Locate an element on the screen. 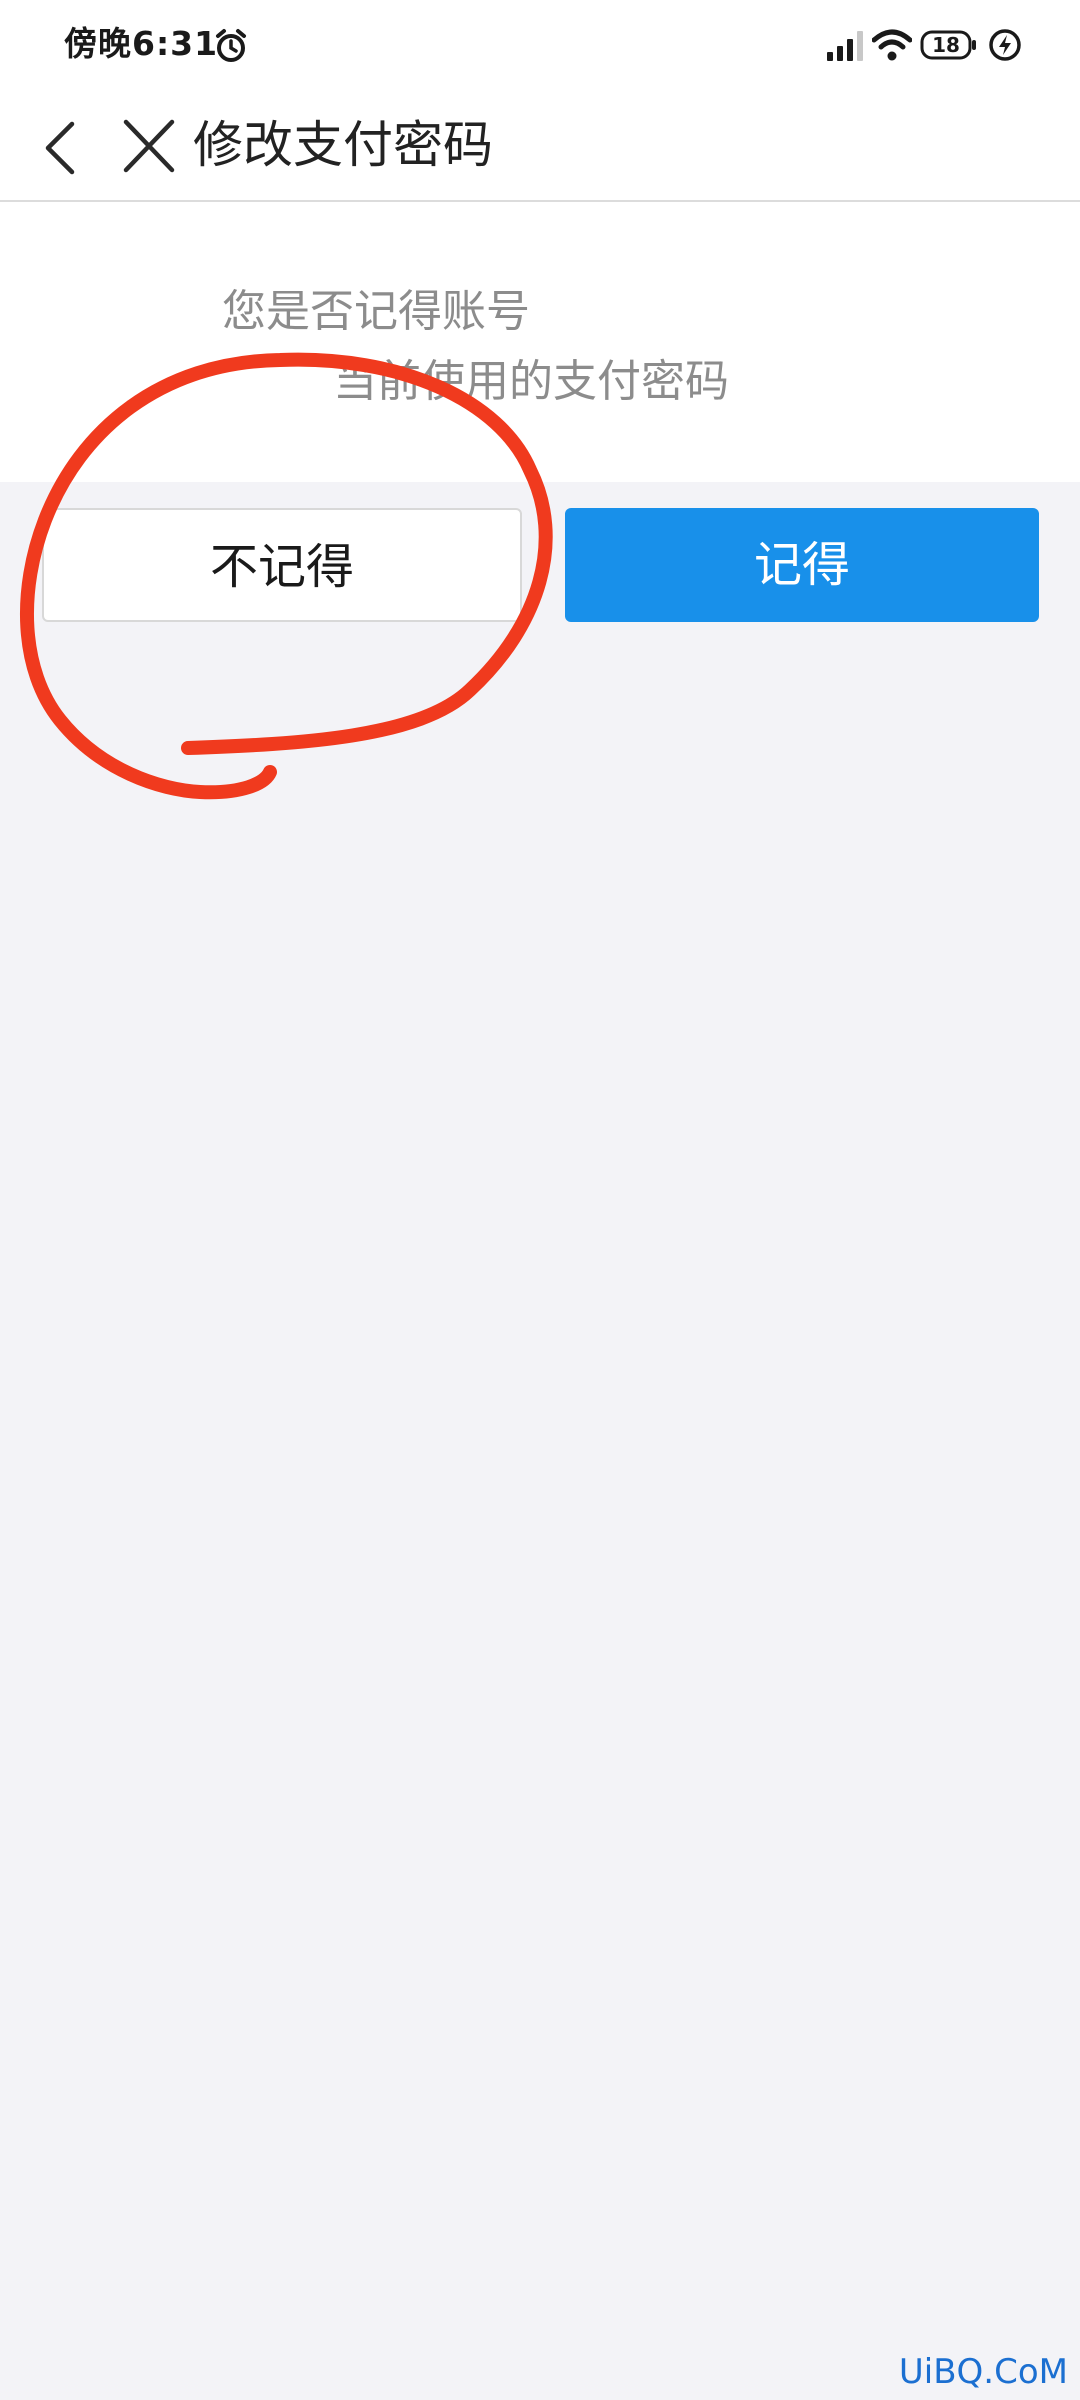 The width and height of the screenshot is (1080, 2400). question-line-2: 当前使用的支付密码 is located at coordinates (531, 381).